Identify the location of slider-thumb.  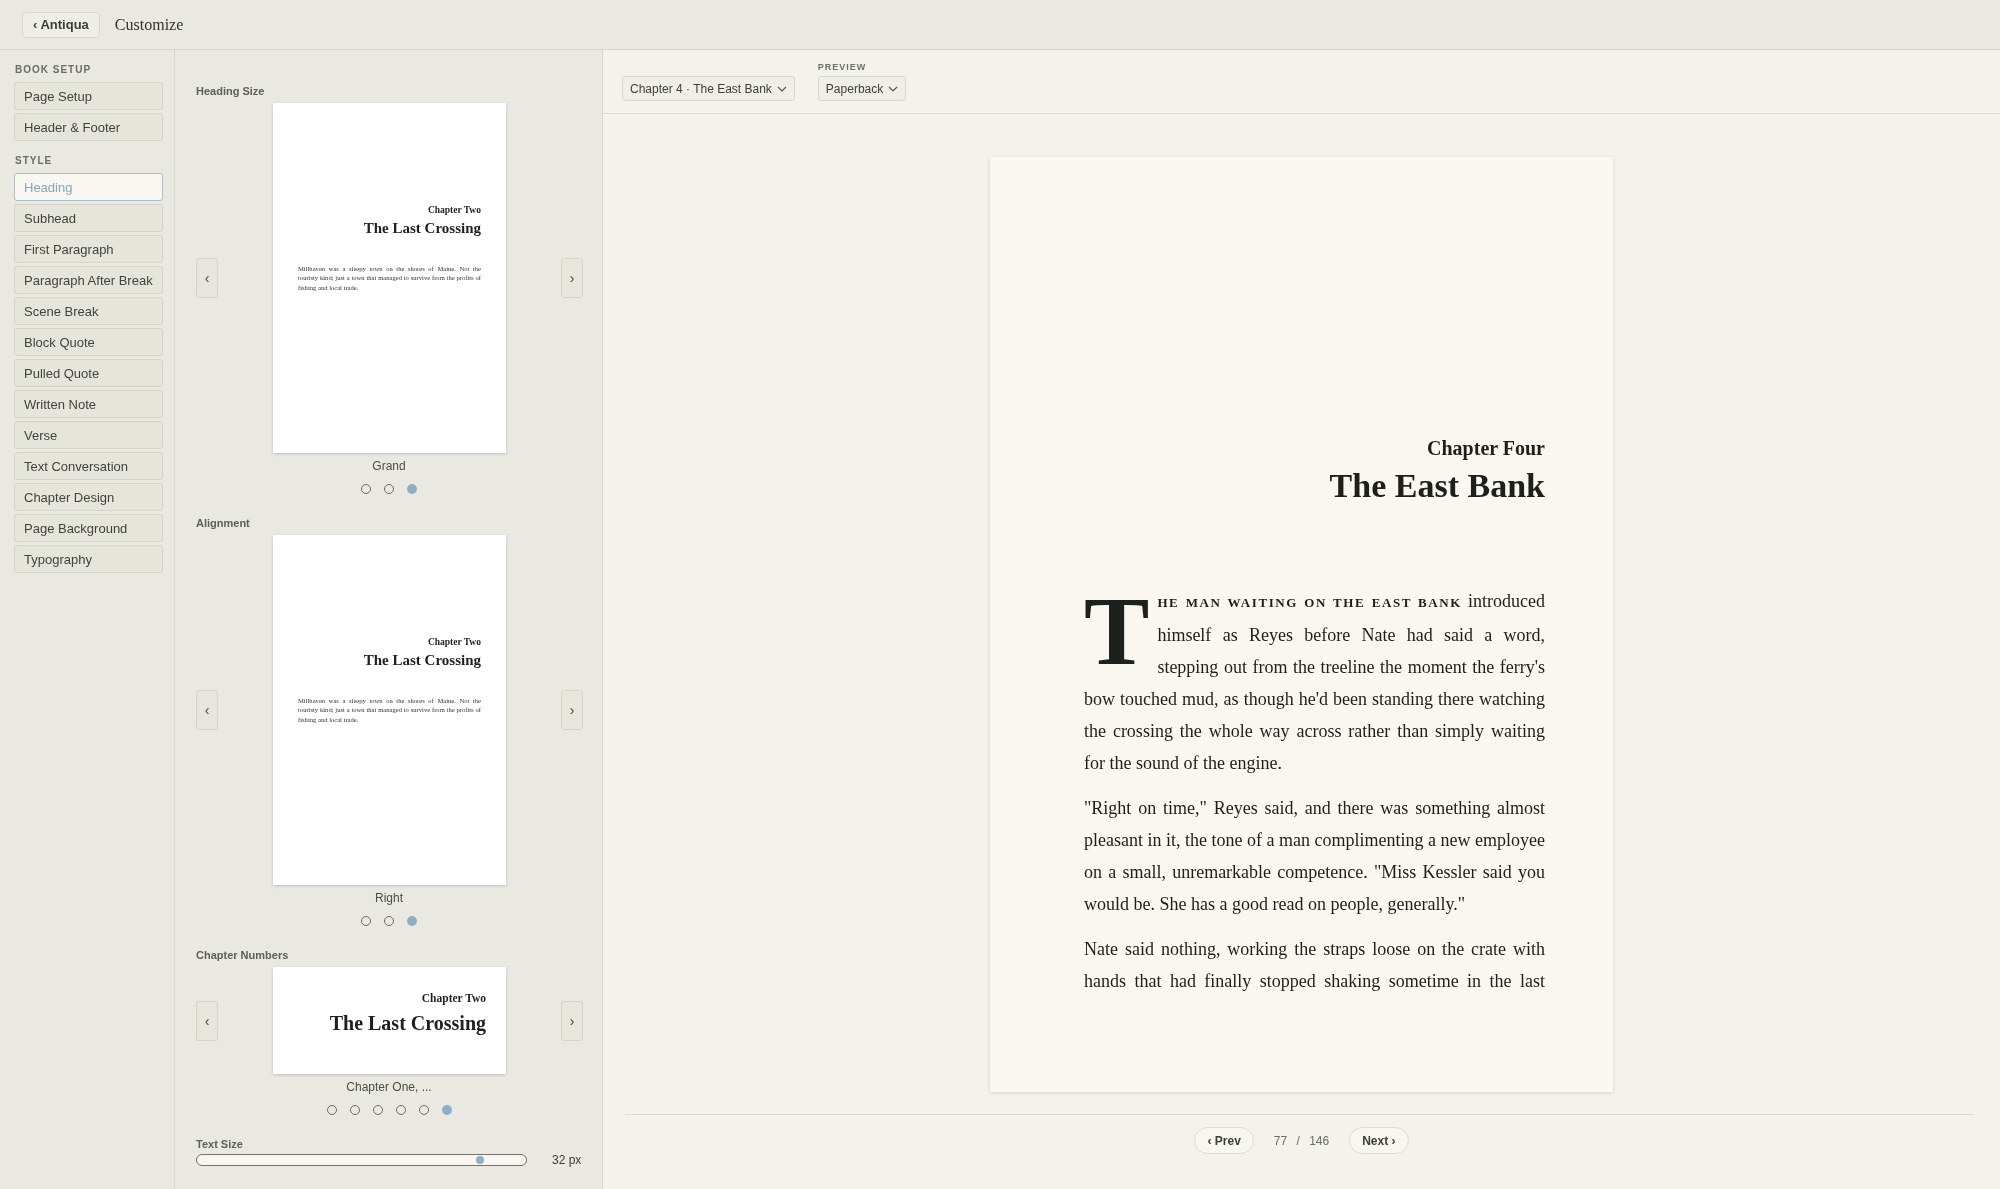
(479, 1160).